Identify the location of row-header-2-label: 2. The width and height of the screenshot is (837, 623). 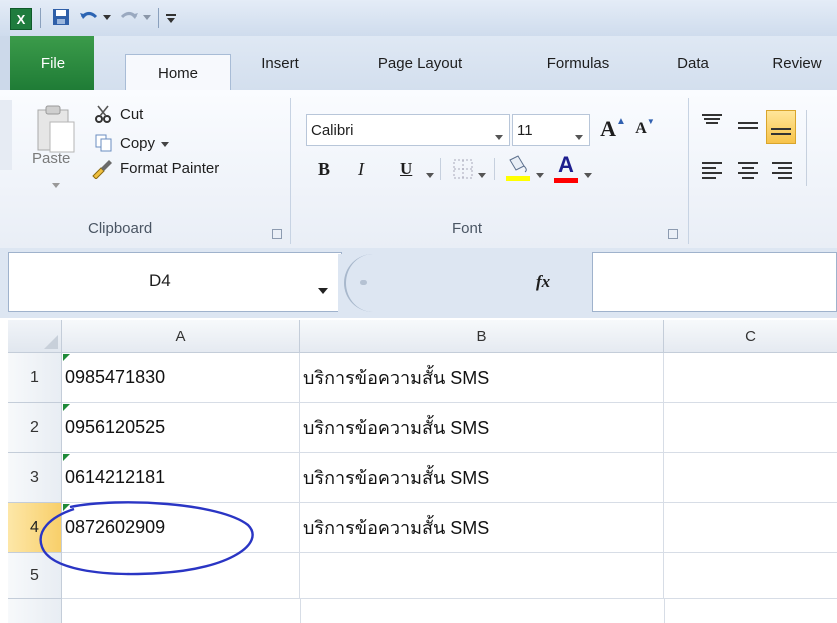
(34, 427).